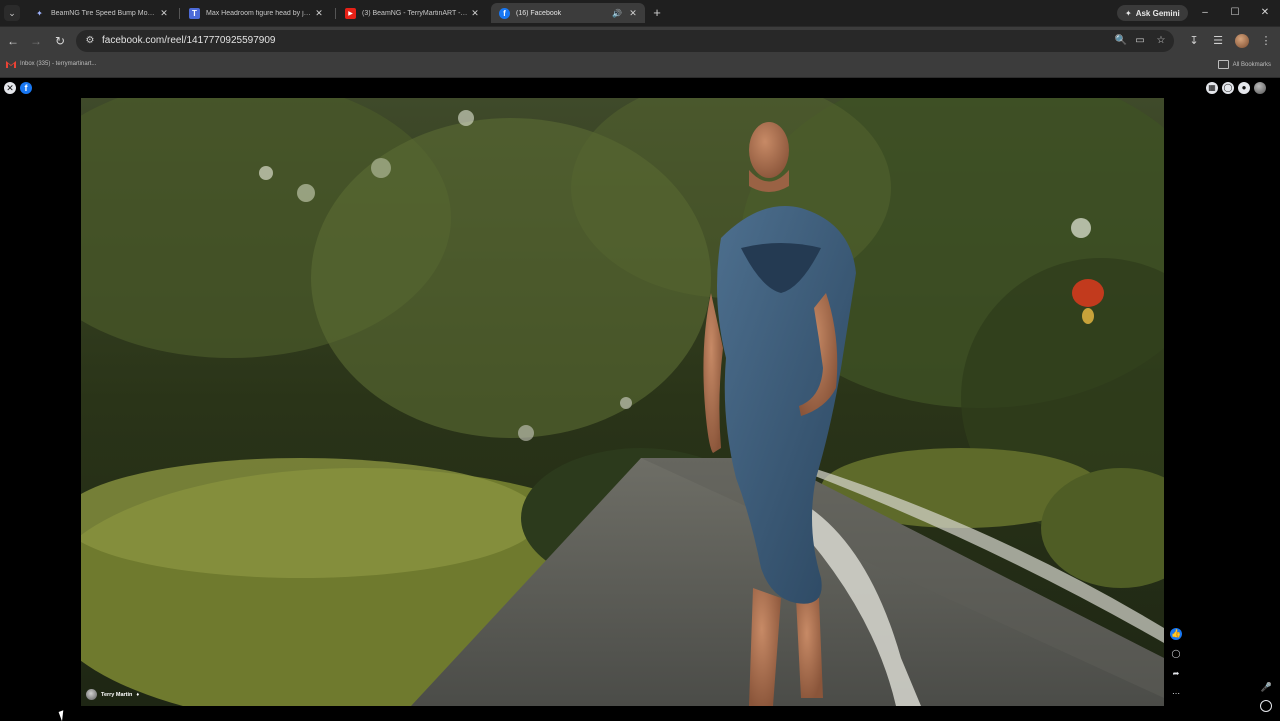 This screenshot has width=1280, height=721. Describe the element at coordinates (91, 694) in the screenshot. I see `author-avatar` at that location.